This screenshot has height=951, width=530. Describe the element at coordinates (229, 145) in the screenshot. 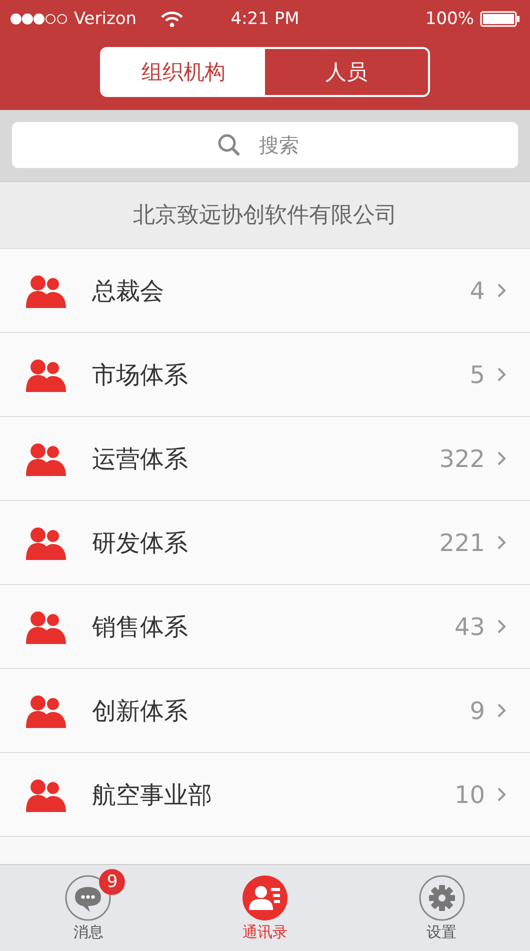

I see `search-icon` at that location.